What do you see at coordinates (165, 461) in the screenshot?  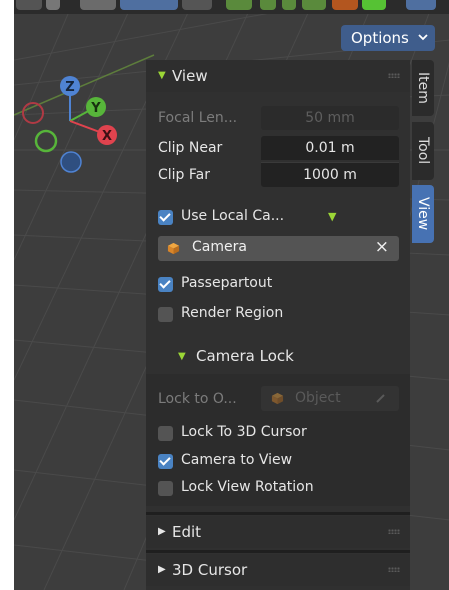 I see `camera-to-view-checkbox` at bounding box center [165, 461].